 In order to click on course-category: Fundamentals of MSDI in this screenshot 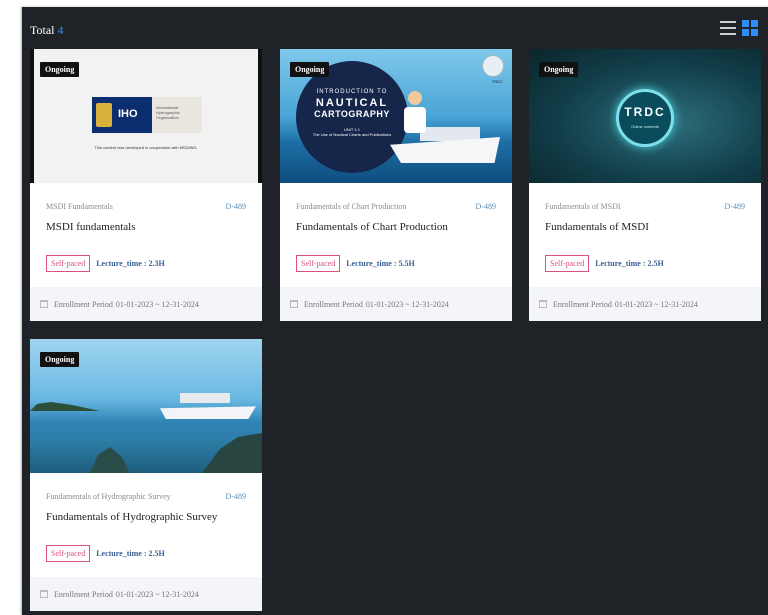, I will do `click(583, 206)`.